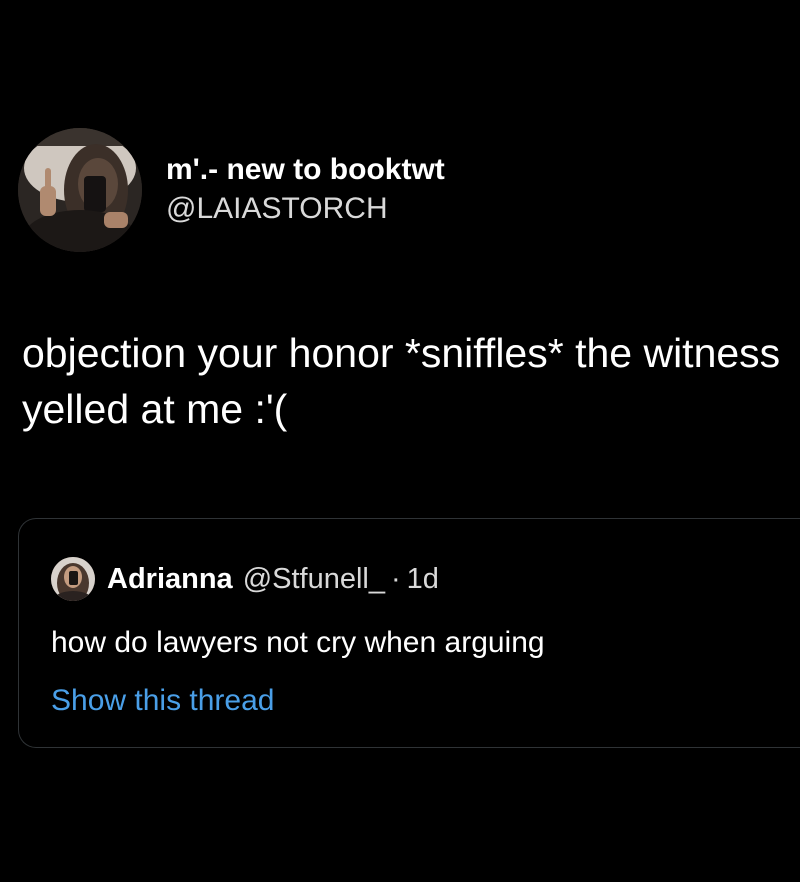  What do you see at coordinates (170, 579) in the screenshot?
I see `quoted-author-display-name: Adrianna` at bounding box center [170, 579].